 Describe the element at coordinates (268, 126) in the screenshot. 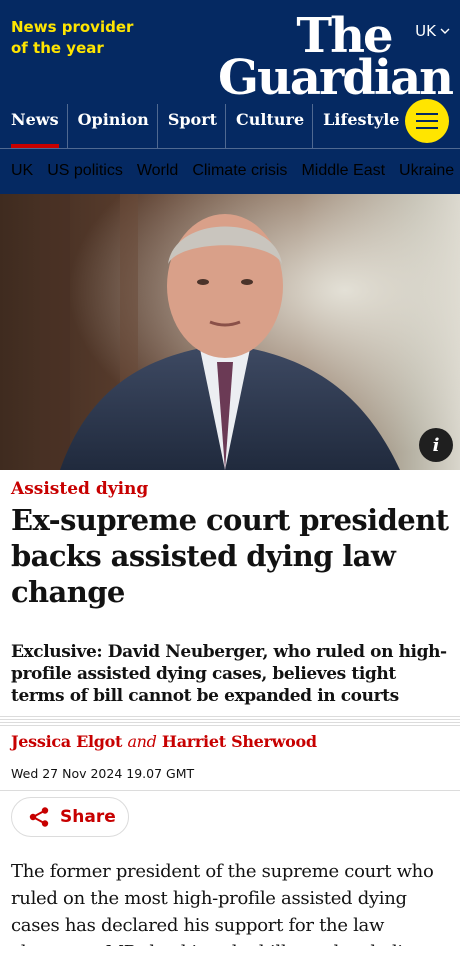

I see `pillar-culture: Culture` at that location.